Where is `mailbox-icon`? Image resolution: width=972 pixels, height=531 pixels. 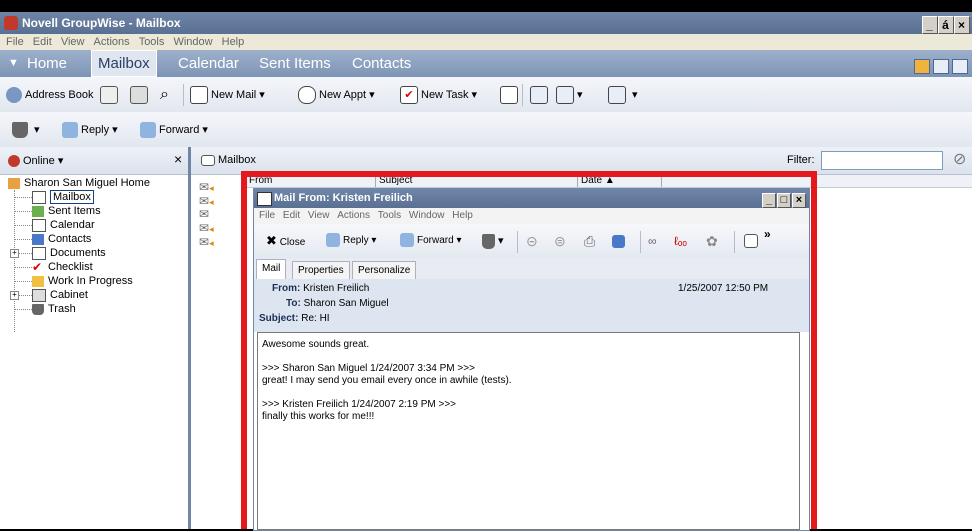
mailbox-icon is located at coordinates (208, 160).